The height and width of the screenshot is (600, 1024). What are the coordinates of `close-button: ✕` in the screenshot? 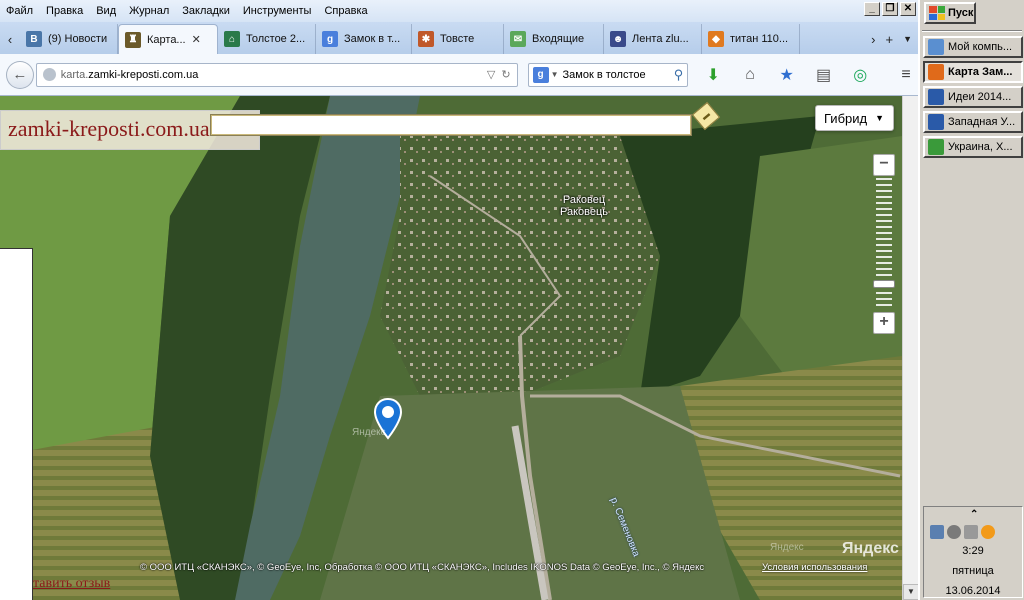 It's located at (908, 9).